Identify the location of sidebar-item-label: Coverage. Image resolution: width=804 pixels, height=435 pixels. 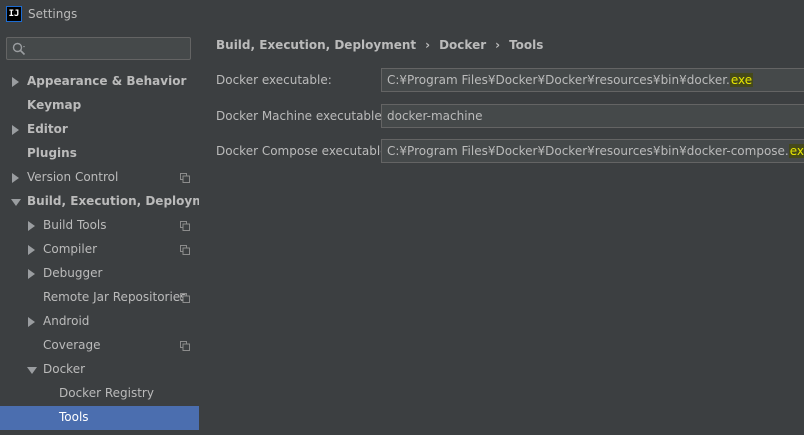
(72, 345).